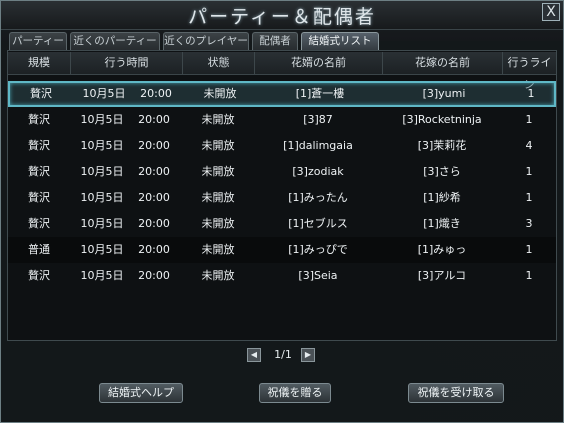 The image size is (564, 423). Describe the element at coordinates (442, 275) in the screenshot. I see `cell-bride: [3]アルコ` at that location.